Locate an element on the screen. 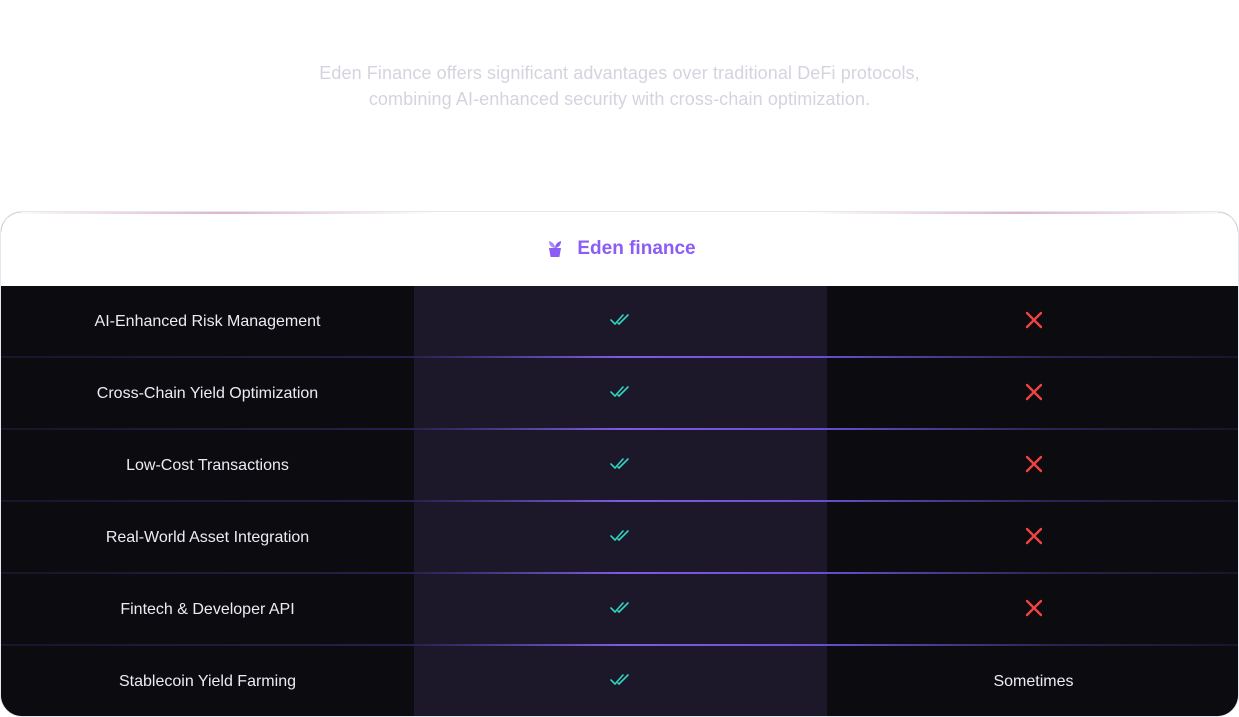 This screenshot has height=717, width=1239. competitor-cell: Sometimes is located at coordinates (1032, 681).